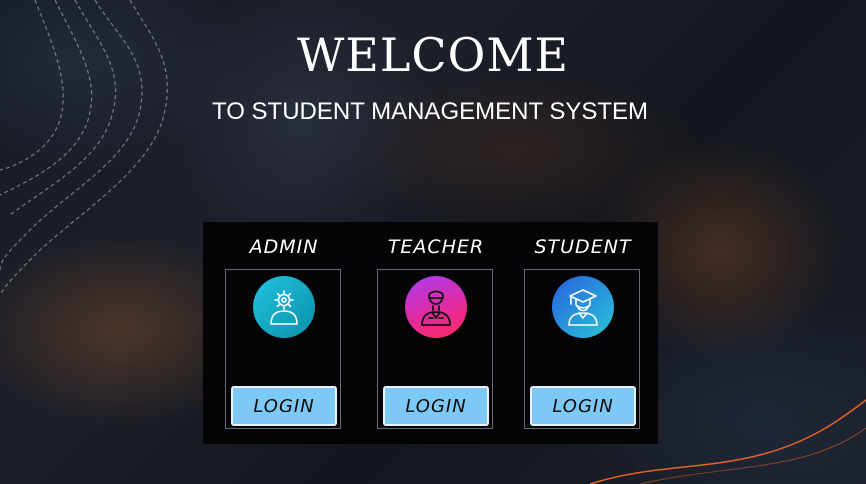  What do you see at coordinates (284, 247) in the screenshot?
I see `admin-title: ADMIN` at bounding box center [284, 247].